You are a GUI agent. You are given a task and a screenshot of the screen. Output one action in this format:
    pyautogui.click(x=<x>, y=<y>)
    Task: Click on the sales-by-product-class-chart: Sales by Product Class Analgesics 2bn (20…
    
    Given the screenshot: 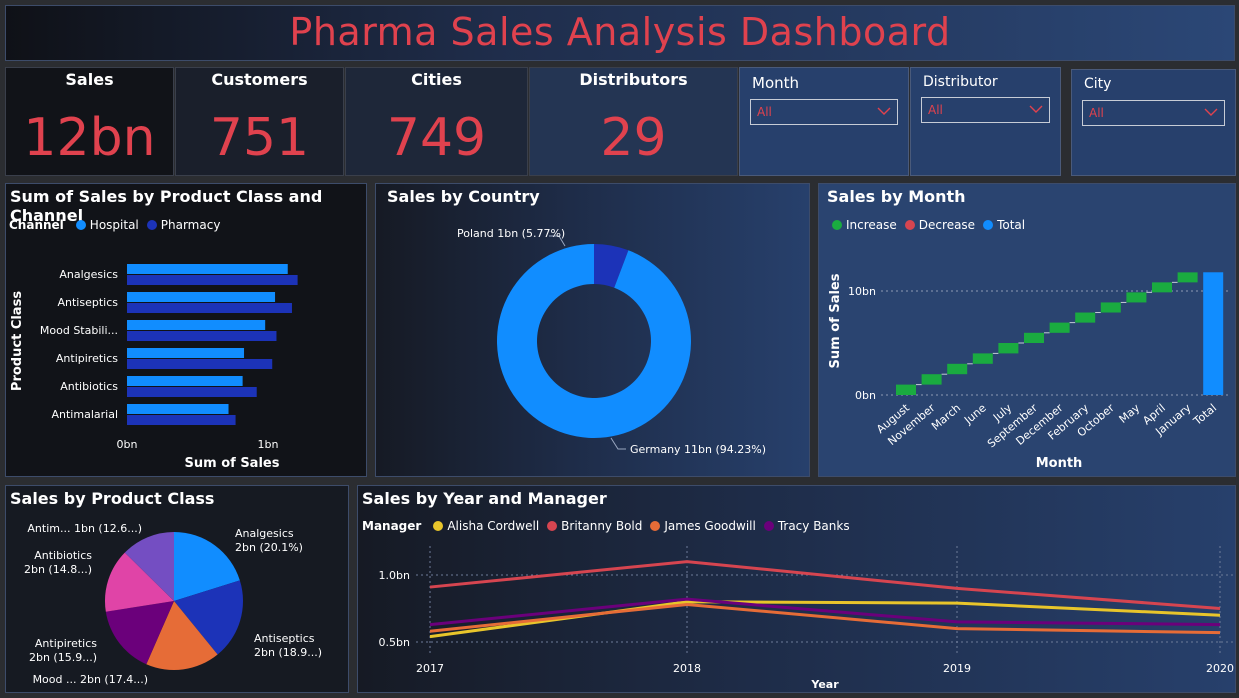 What is the action you would take?
    pyautogui.click(x=177, y=589)
    